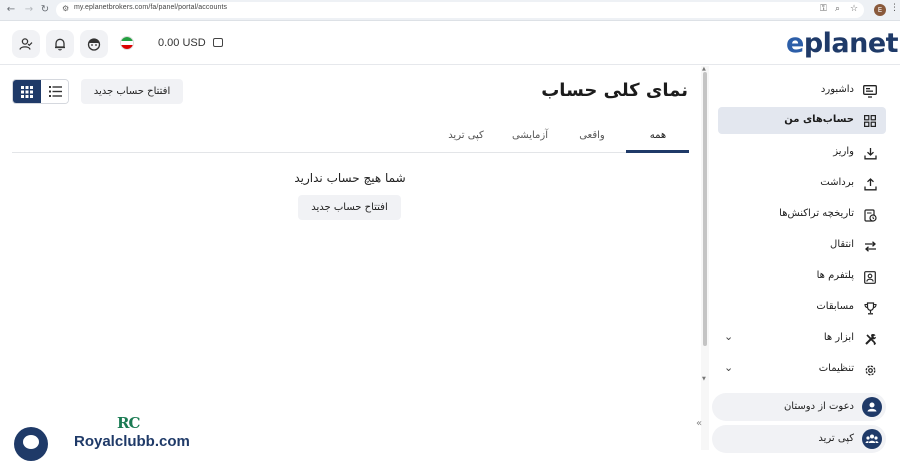 This screenshot has height=461, width=900. I want to click on copy-trade-button: کپی ترید, so click(799, 439).